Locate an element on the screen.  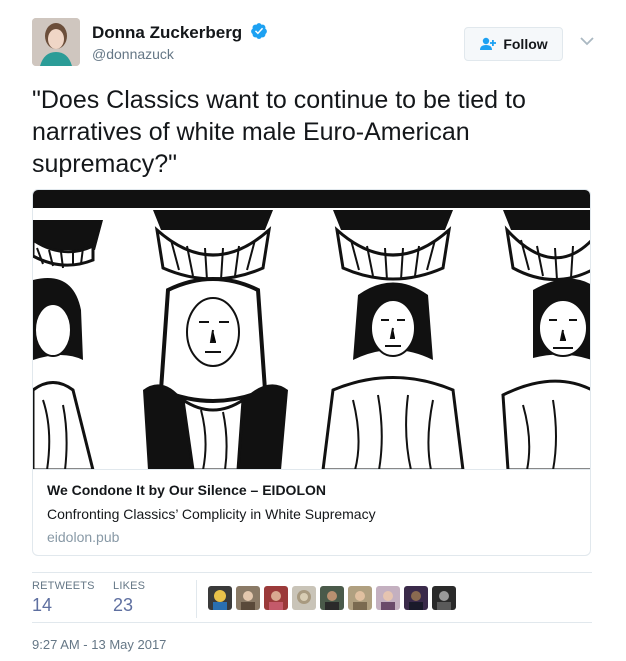
stats-separator is located at coordinates (196, 599).